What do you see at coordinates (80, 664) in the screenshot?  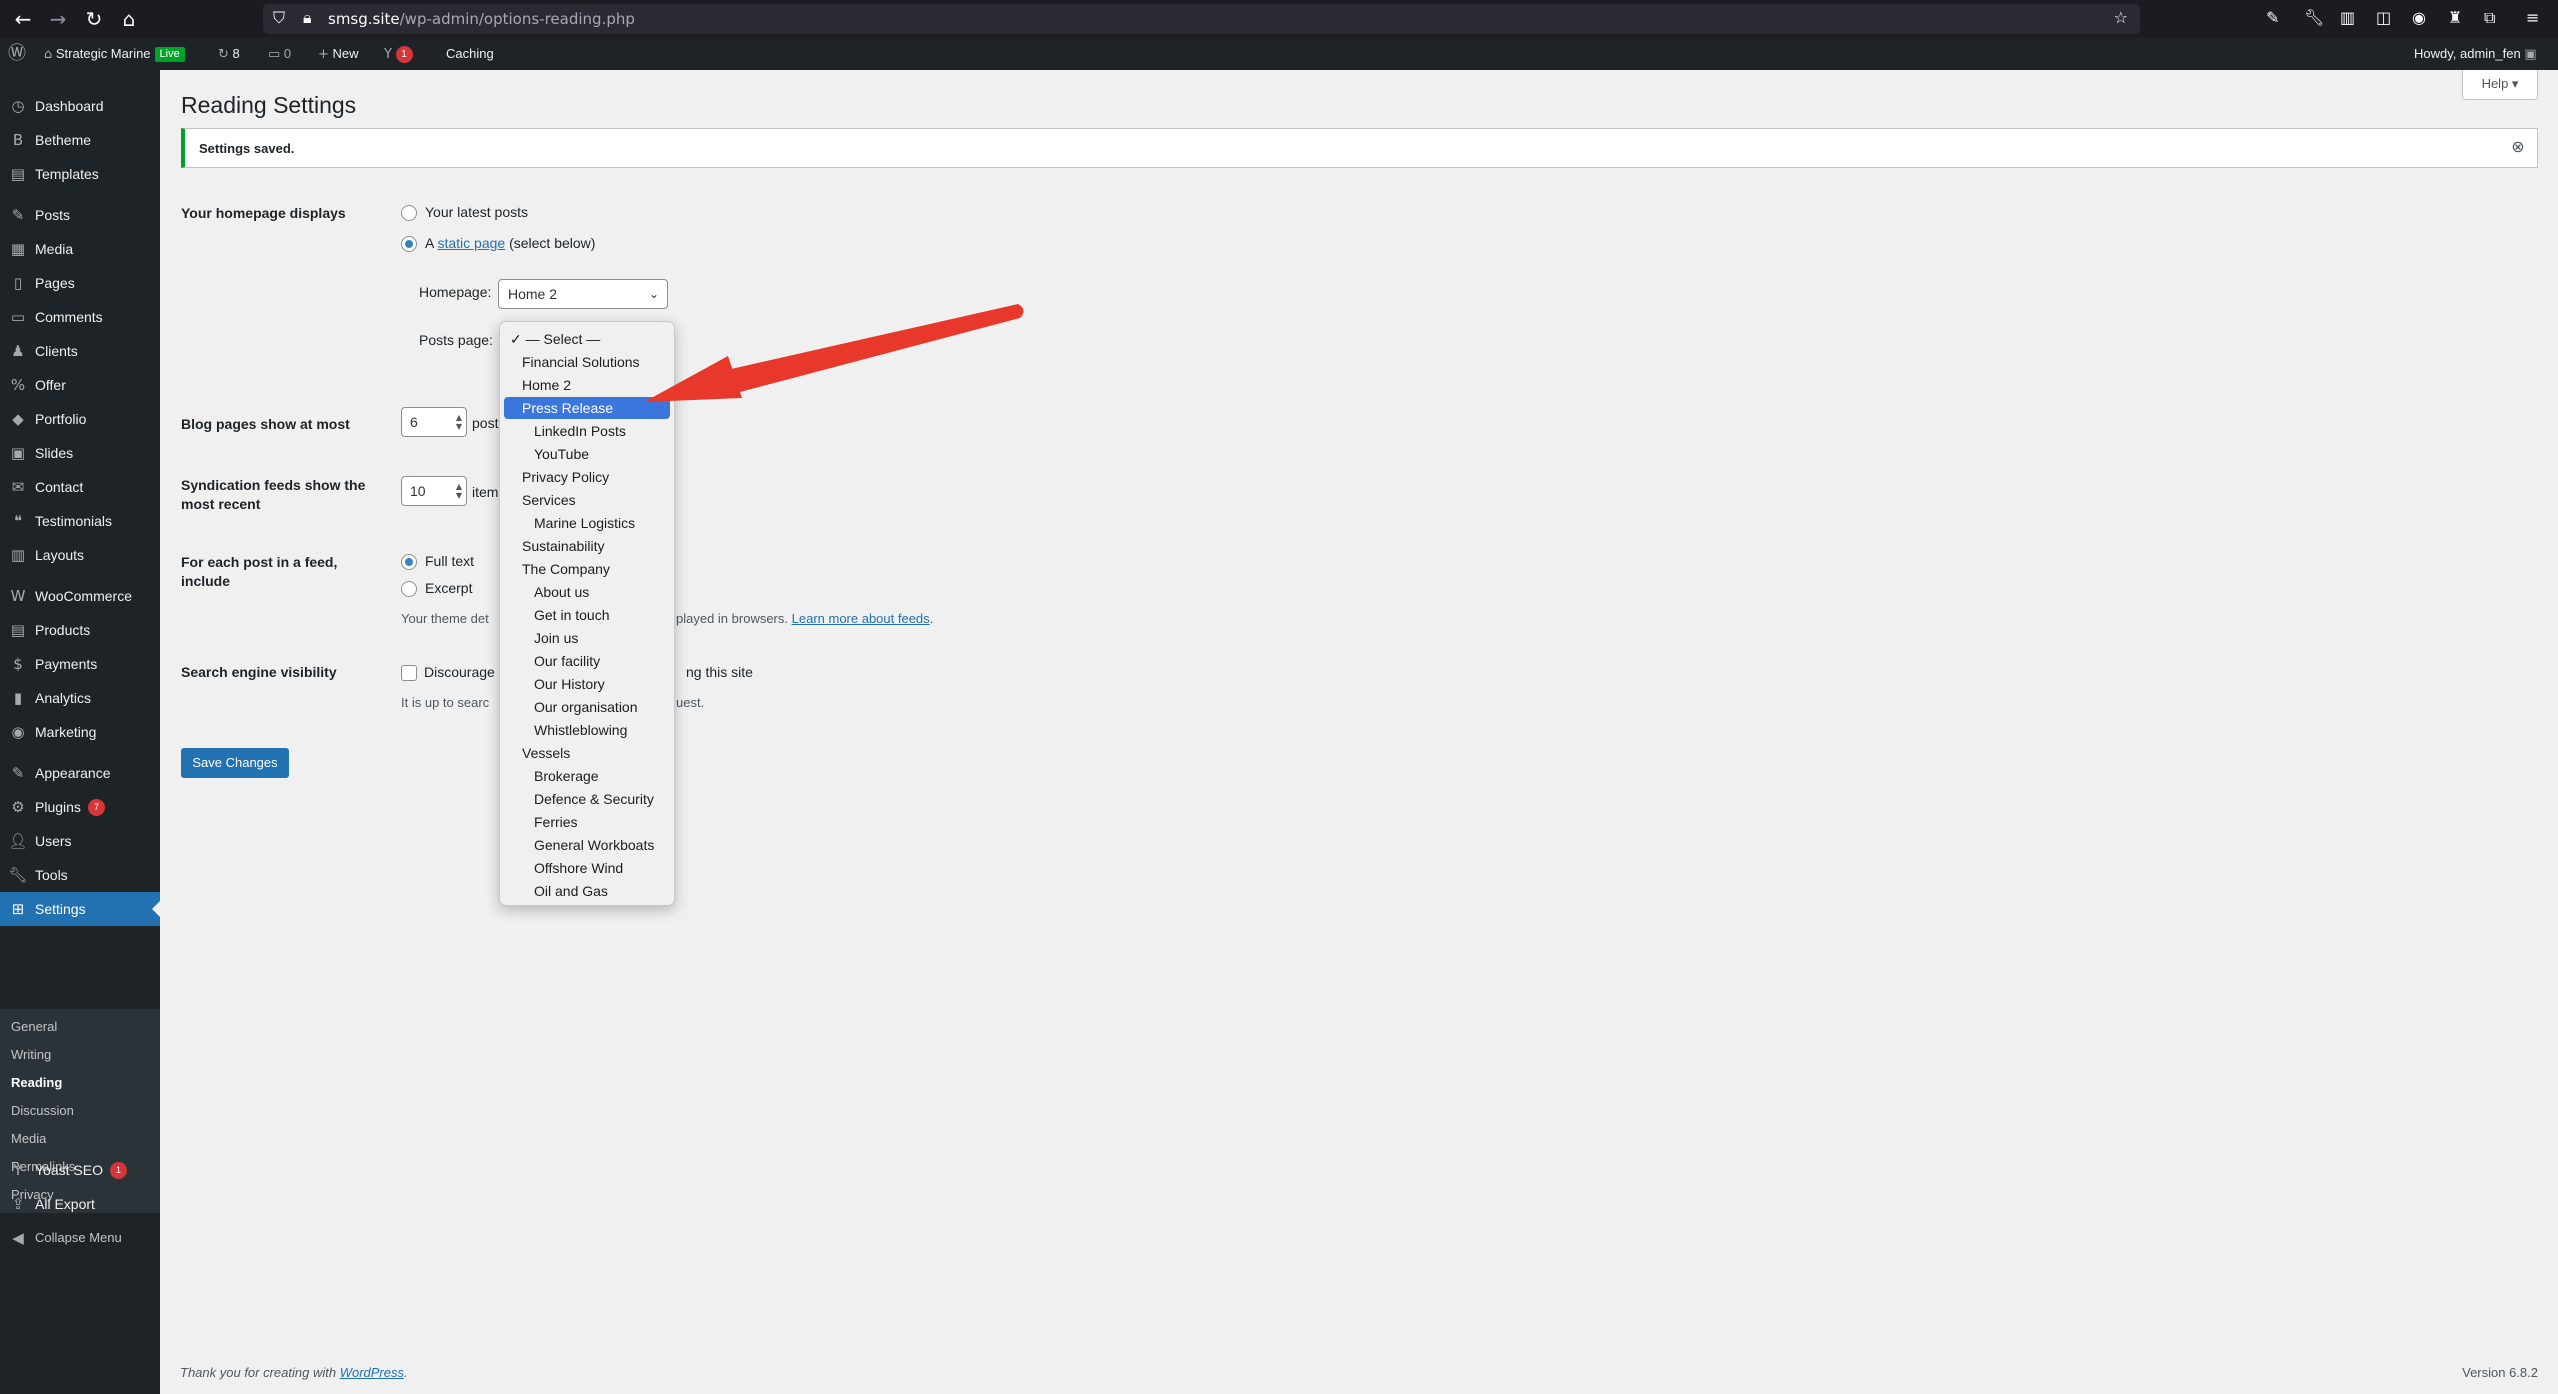 I see `sidebar-item-payments: $ Payments` at bounding box center [80, 664].